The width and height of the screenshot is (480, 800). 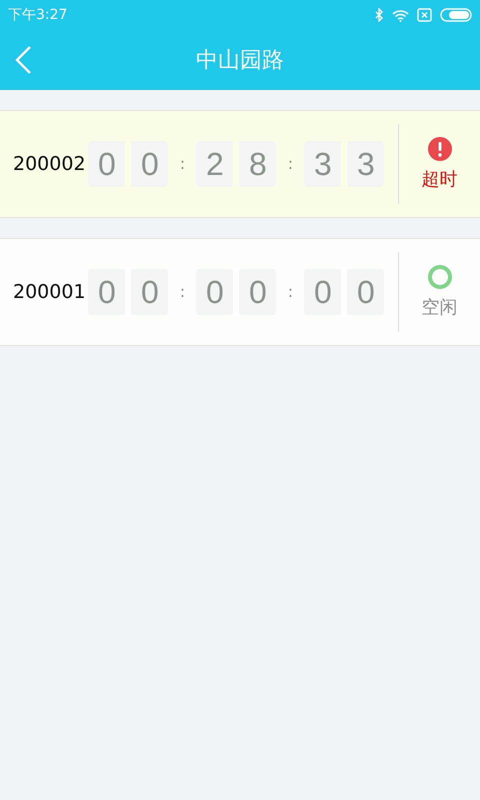 I want to click on station-card: 200001 0 0 : 0 0 : 0 0 空闲, so click(x=240, y=292).